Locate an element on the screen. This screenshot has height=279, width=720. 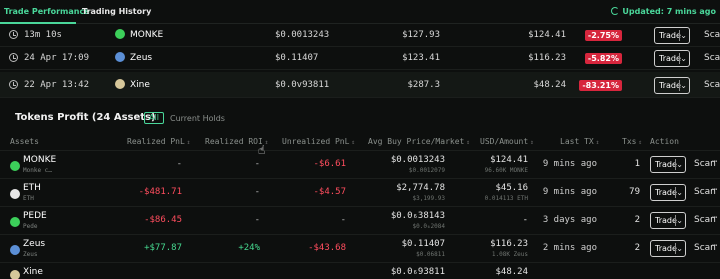
clock-icon is located at coordinates (13, 84).